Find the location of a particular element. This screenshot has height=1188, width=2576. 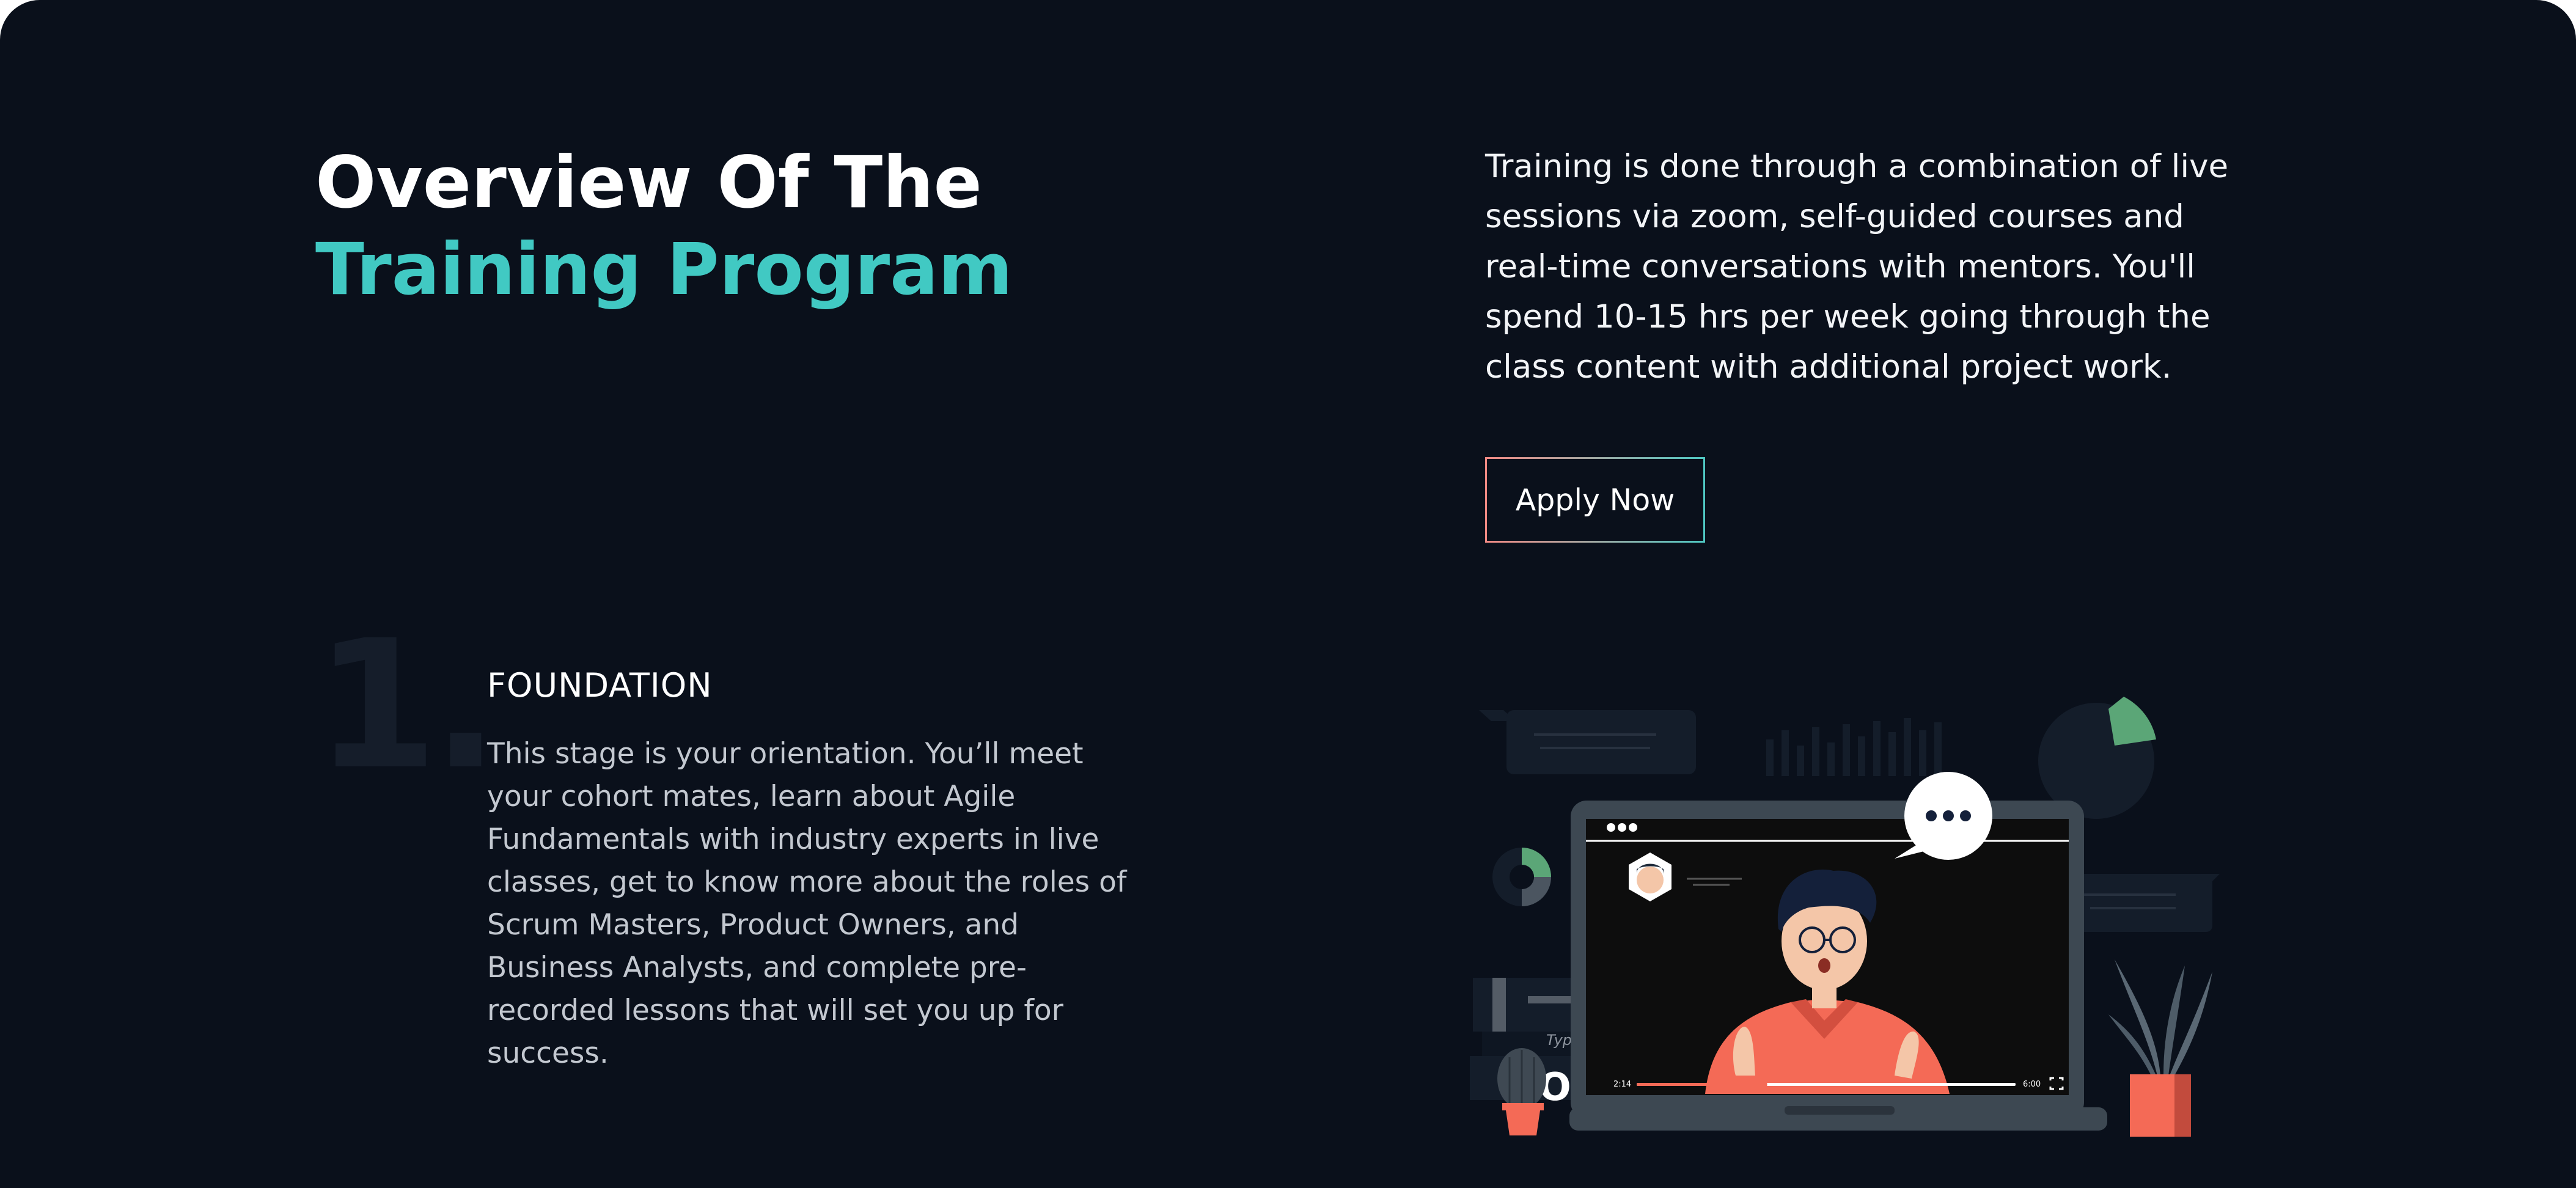

video-current-time: 2:14 is located at coordinates (1622, 1085).